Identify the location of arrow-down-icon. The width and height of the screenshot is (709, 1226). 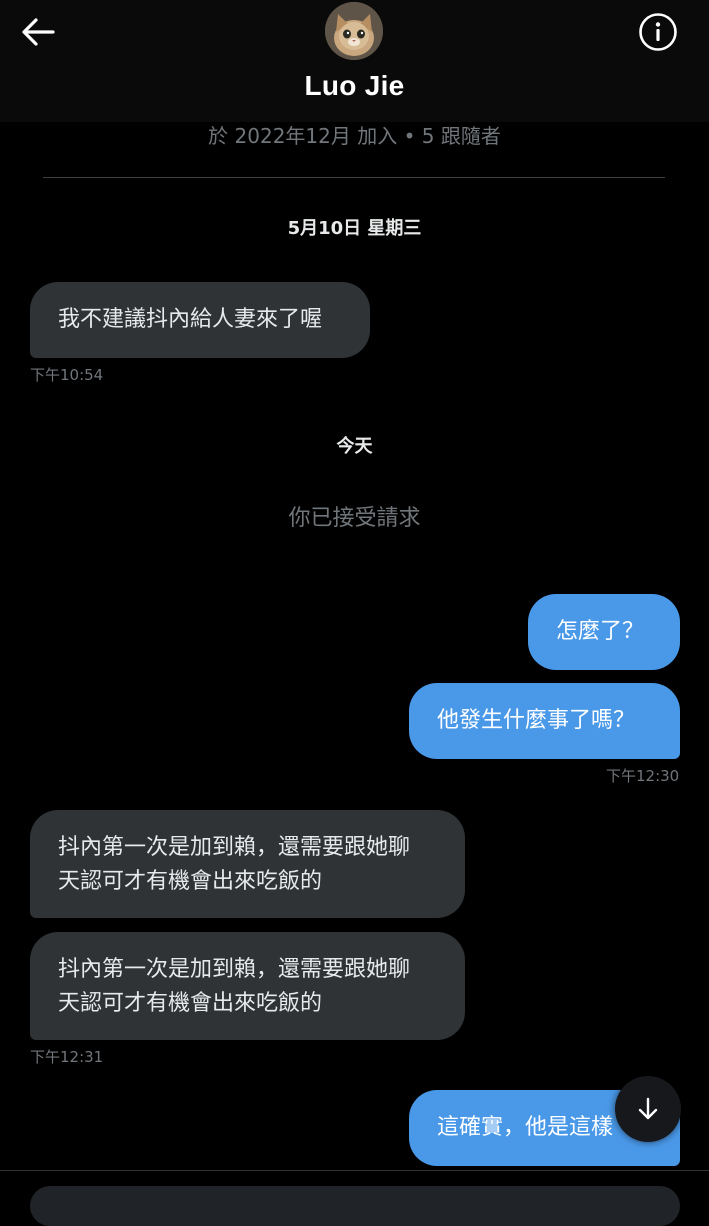
(648, 1108).